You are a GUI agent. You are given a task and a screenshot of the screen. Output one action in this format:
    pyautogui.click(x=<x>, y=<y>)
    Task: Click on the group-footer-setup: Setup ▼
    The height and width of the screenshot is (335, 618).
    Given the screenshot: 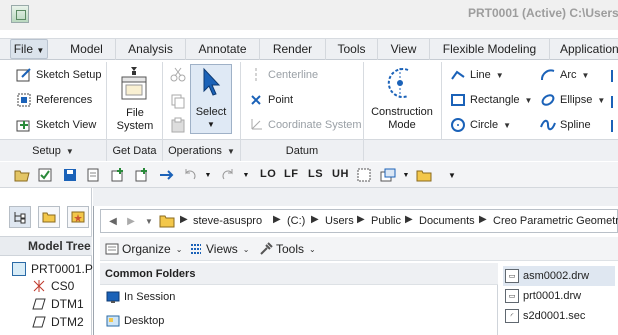 What is the action you would take?
    pyautogui.click(x=53, y=150)
    